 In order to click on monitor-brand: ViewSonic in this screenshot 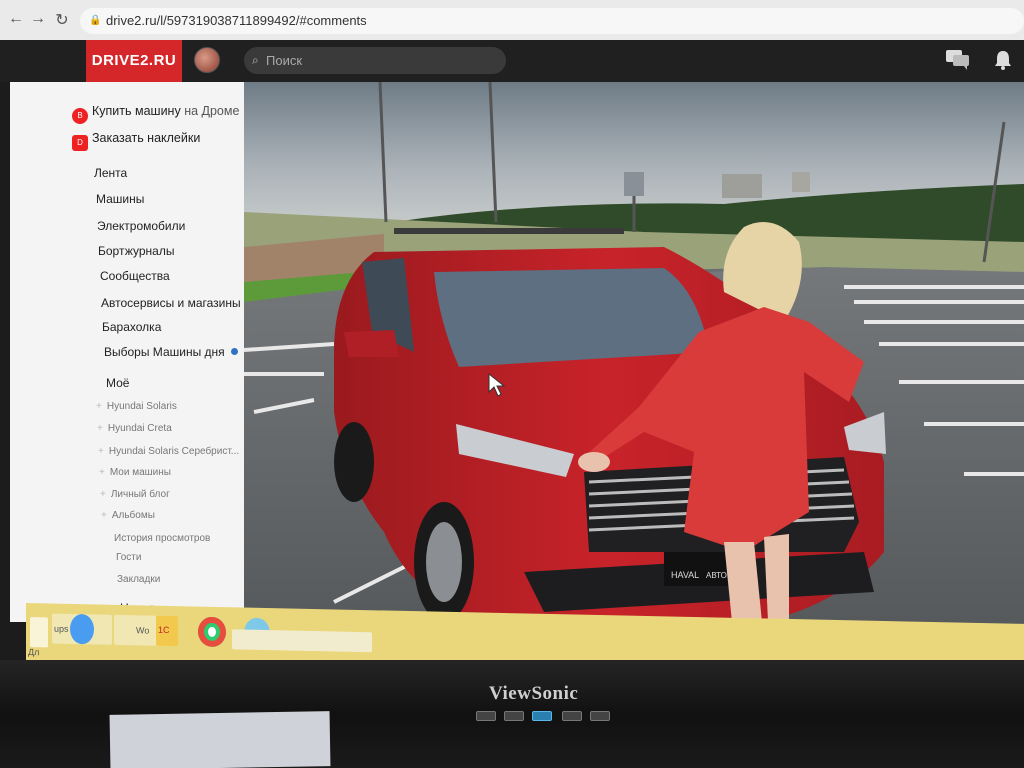, I will do `click(534, 693)`.